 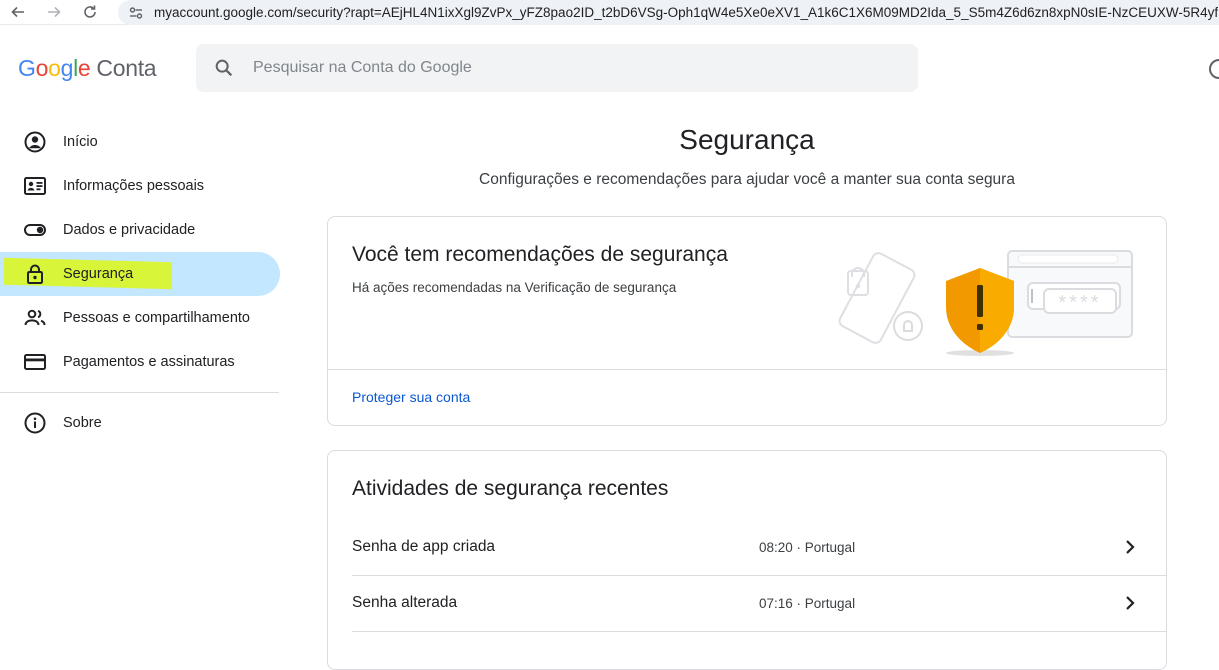 I want to click on sidebar-item-dados-privacidade: Dados e privacidade, so click(x=140, y=230).